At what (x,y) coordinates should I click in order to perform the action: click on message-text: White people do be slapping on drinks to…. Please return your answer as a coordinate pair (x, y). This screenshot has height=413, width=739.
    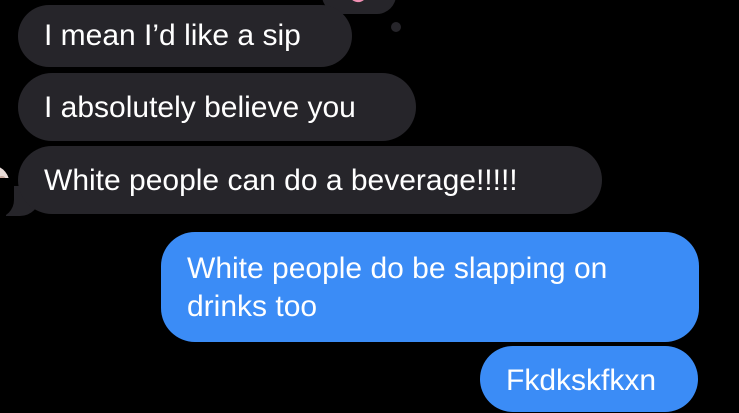
    Looking at the image, I should click on (397, 287).